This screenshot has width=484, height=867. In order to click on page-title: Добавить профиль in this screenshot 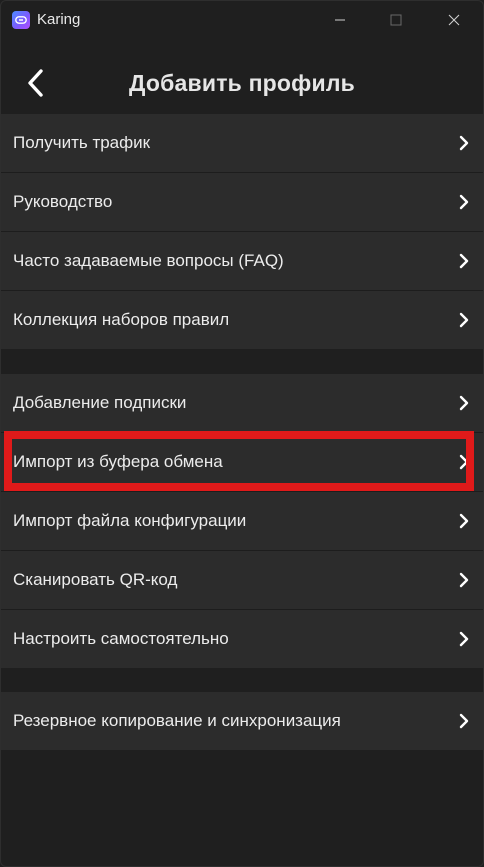, I will do `click(242, 83)`.